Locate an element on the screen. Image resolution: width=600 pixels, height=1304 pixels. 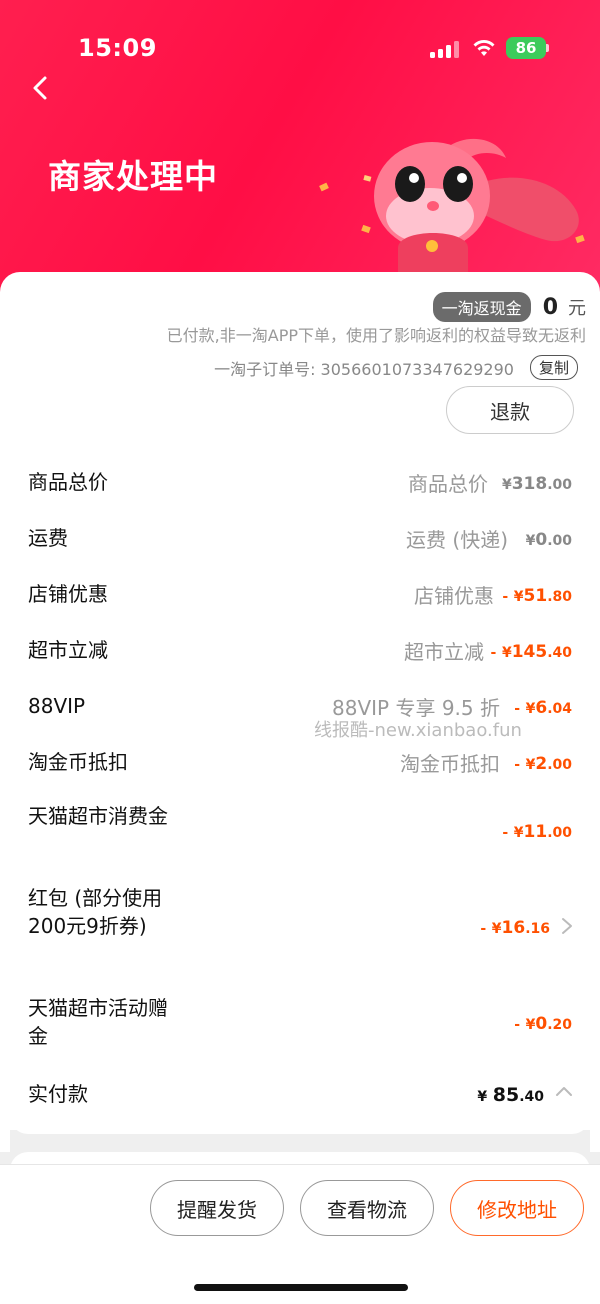
cellular-signal-icon is located at coordinates (445, 49).